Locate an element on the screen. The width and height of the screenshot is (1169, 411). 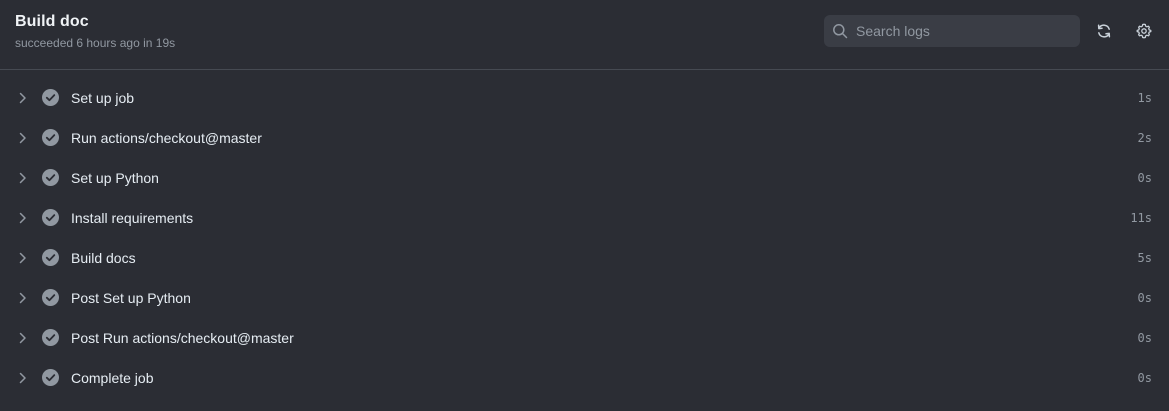
step-row: Complete job 0s is located at coordinates (584, 378).